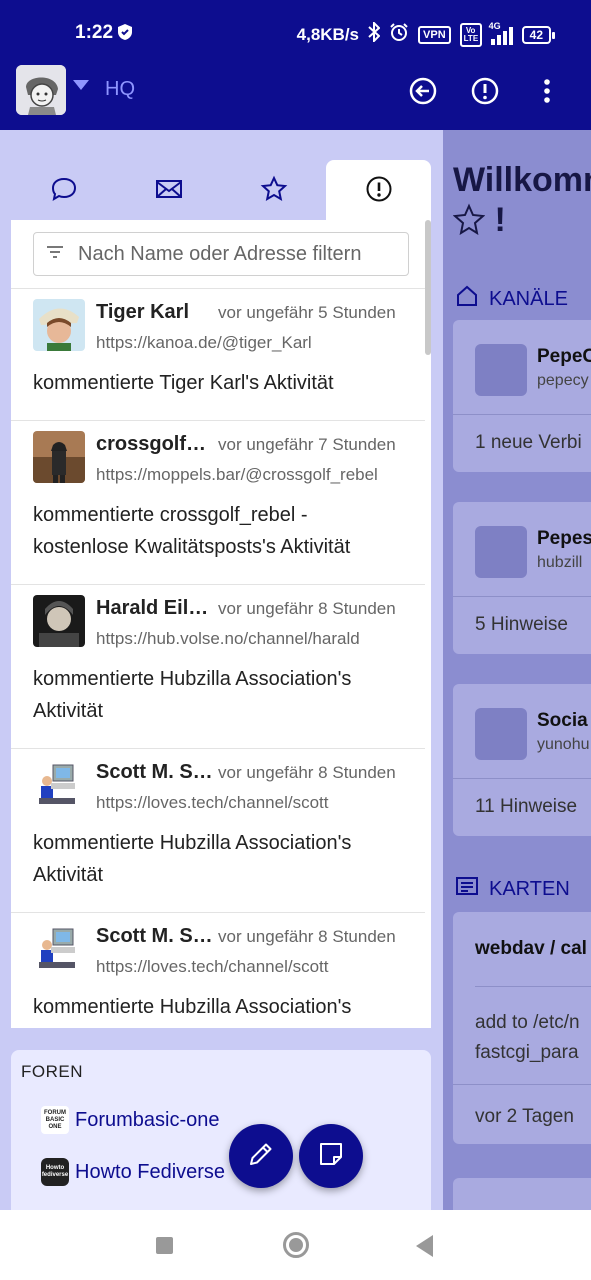  I want to click on notification-message: kommentierte Tiger Karl's Aktivität, so click(183, 383).